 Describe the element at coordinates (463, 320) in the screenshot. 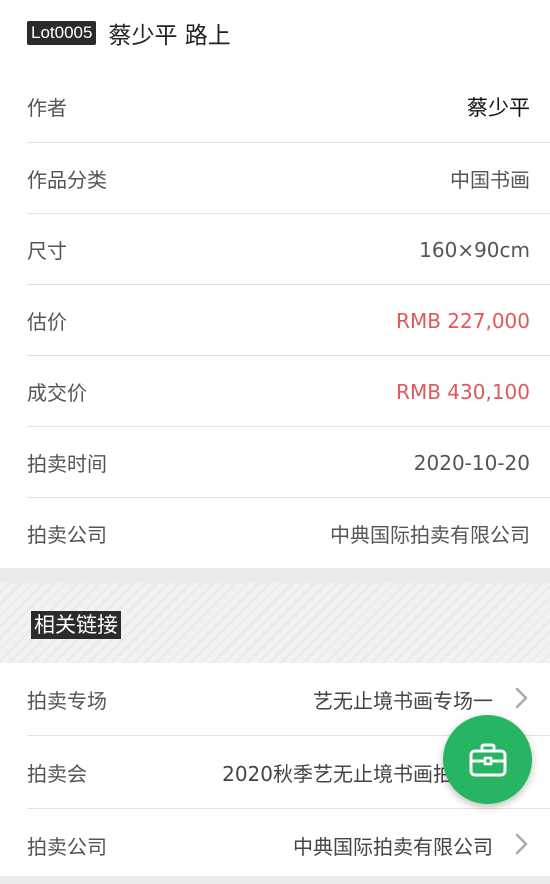

I see `estimate-price: RMB 227,000` at that location.